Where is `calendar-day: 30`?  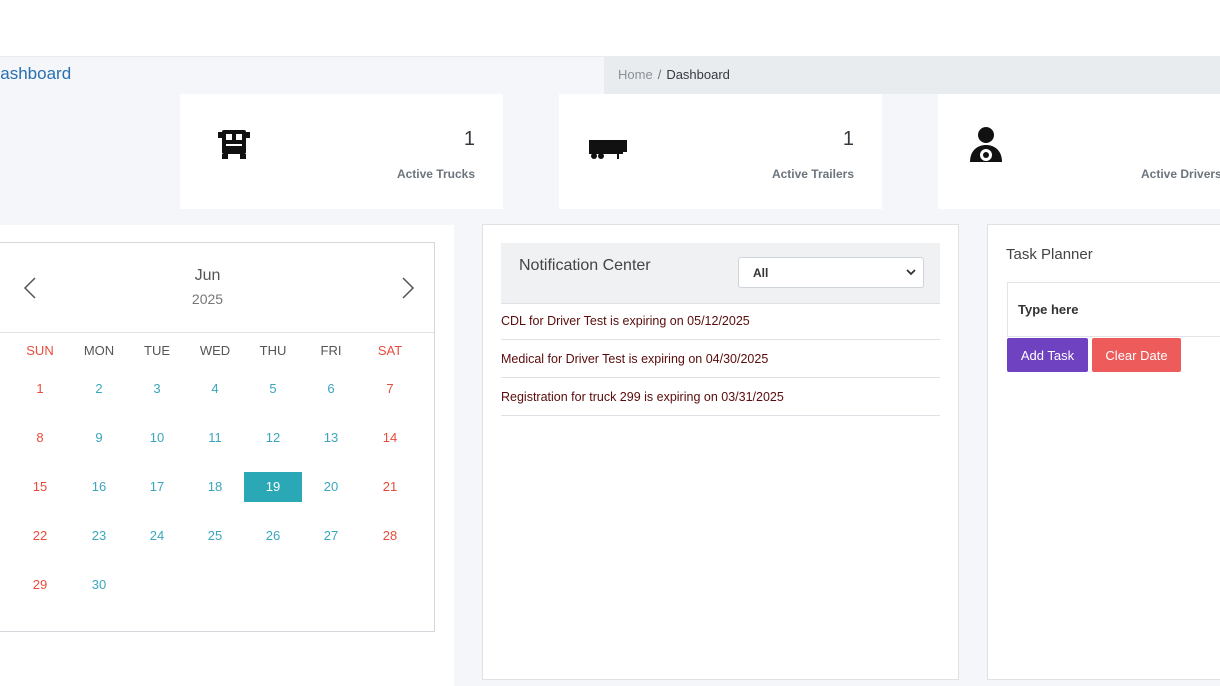
calendar-day: 30 is located at coordinates (99, 585).